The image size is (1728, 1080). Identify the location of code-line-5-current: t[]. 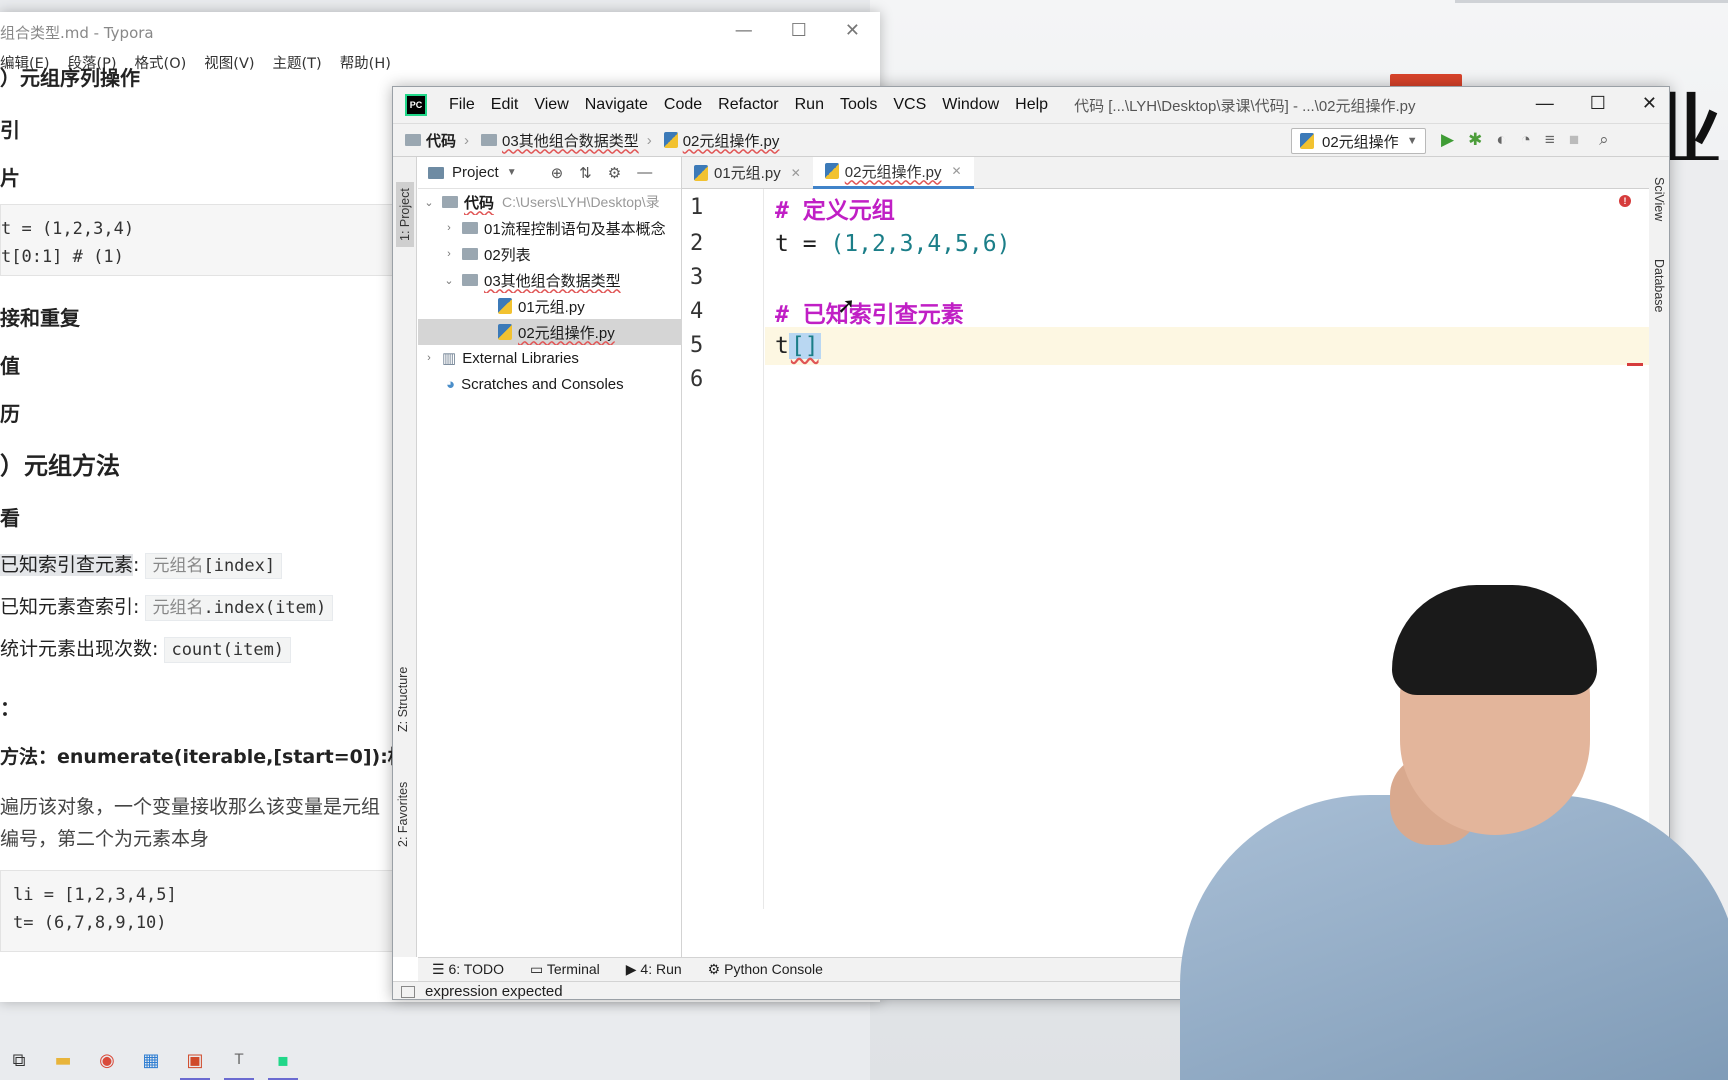
(1207, 346).